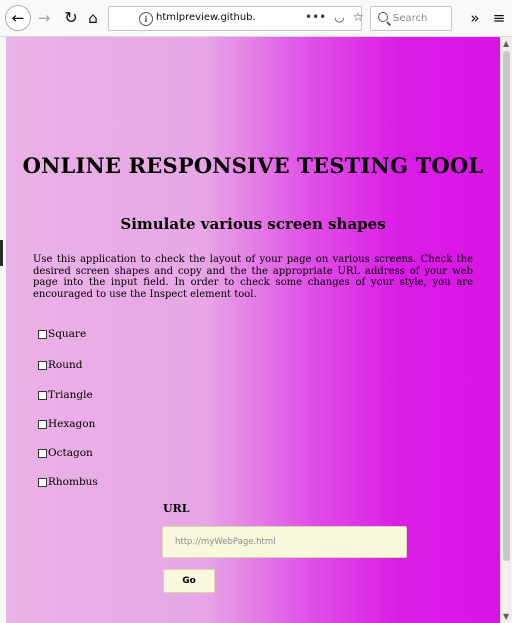 The height and width of the screenshot is (623, 512). I want to click on octagon-label: Octagon, so click(70, 453).